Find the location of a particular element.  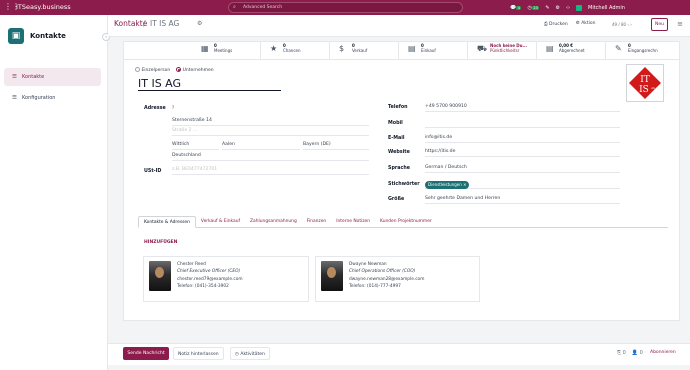

state-field: Bayern (DE) is located at coordinates (336, 146).